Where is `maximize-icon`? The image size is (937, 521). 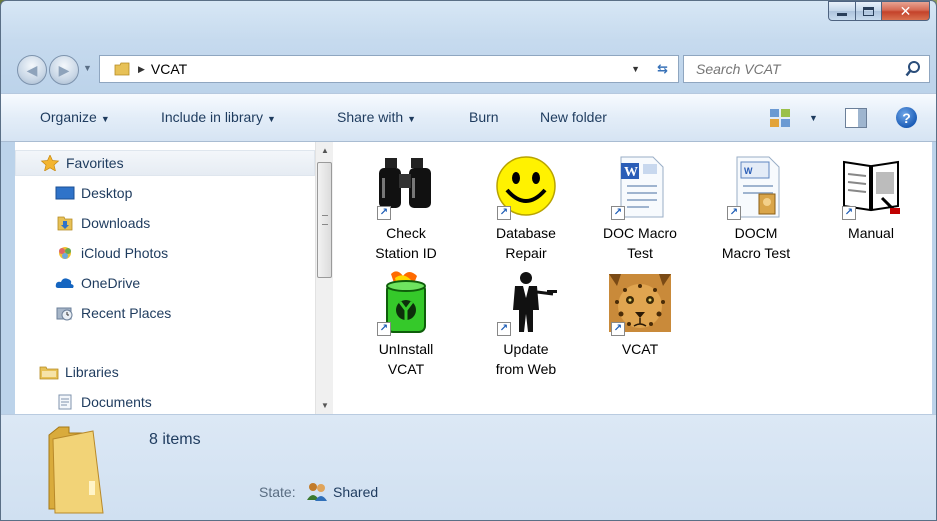
maximize-icon is located at coordinates (868, 11).